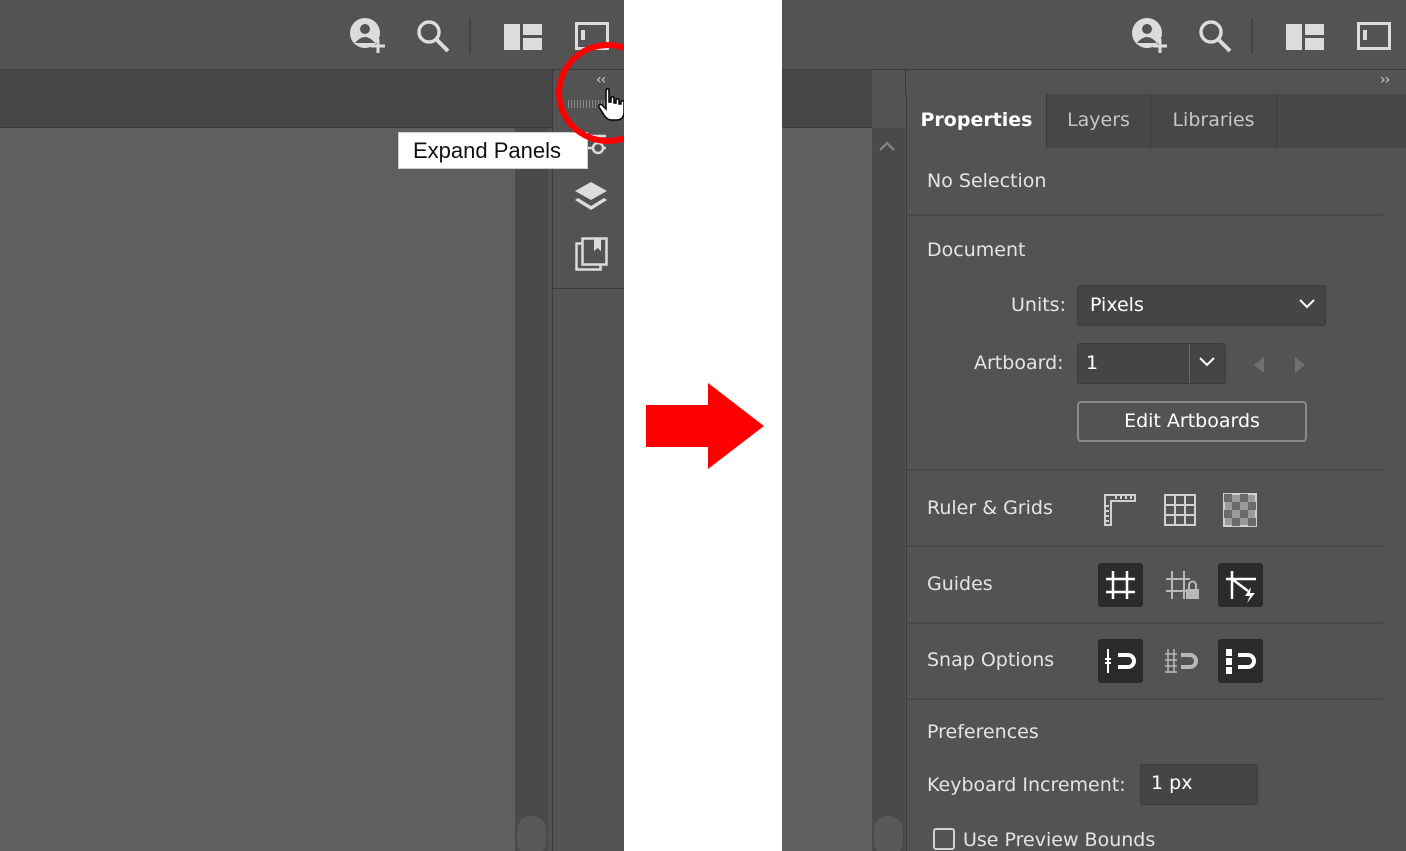 This screenshot has height=851, width=1406. What do you see at coordinates (1385, 80) in the screenshot?
I see `collapse-panels-button: ››` at bounding box center [1385, 80].